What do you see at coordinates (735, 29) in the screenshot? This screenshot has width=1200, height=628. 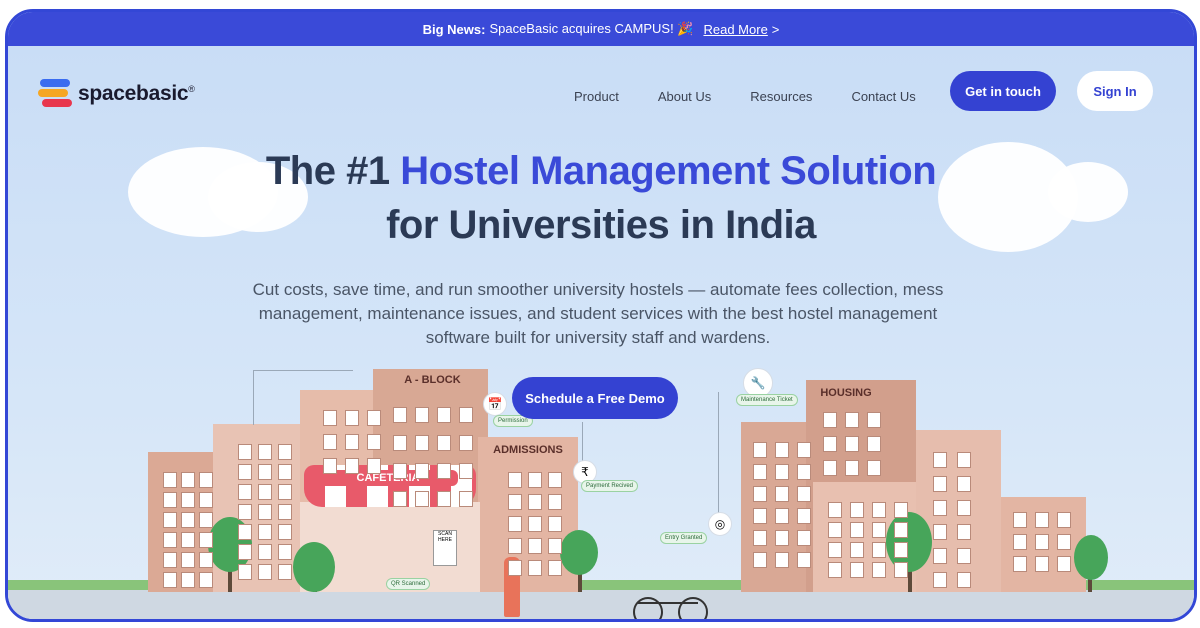 I see `read-more-link: Read More` at bounding box center [735, 29].